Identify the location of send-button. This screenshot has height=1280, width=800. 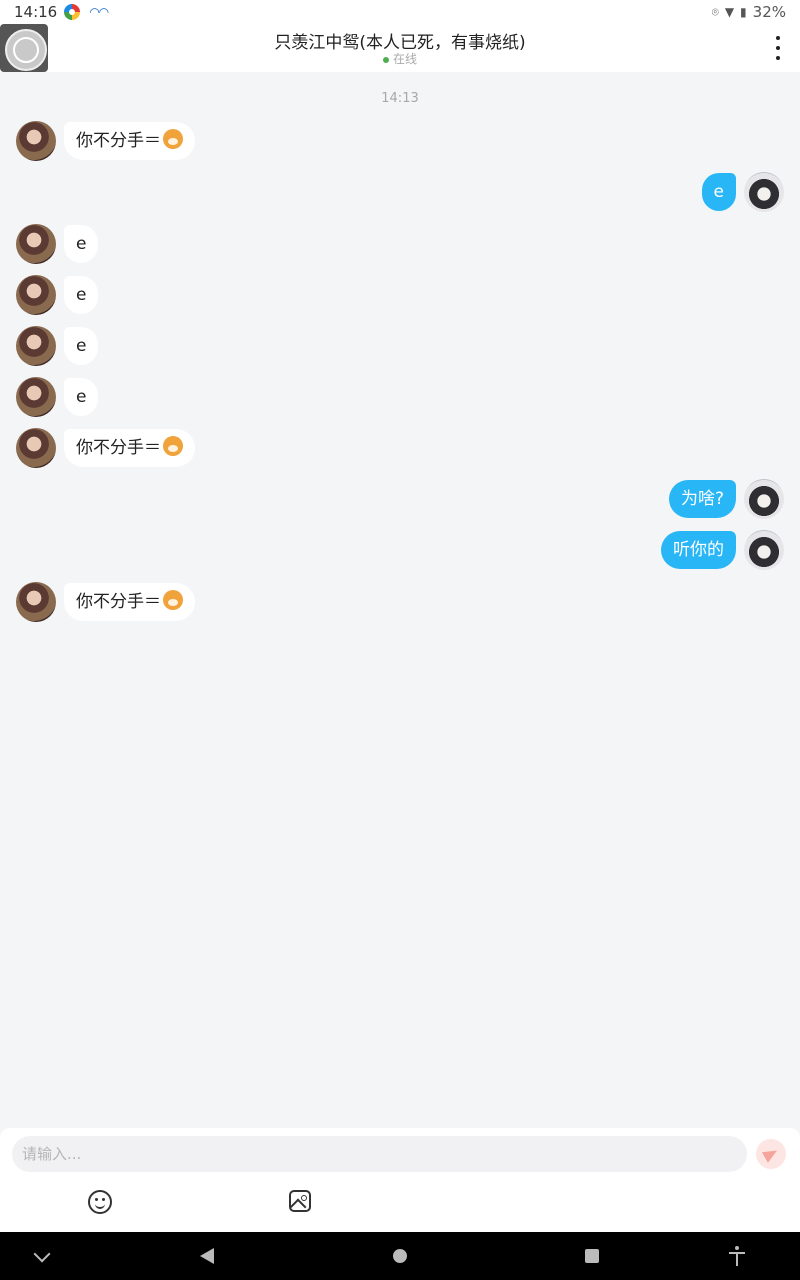
(771, 1154).